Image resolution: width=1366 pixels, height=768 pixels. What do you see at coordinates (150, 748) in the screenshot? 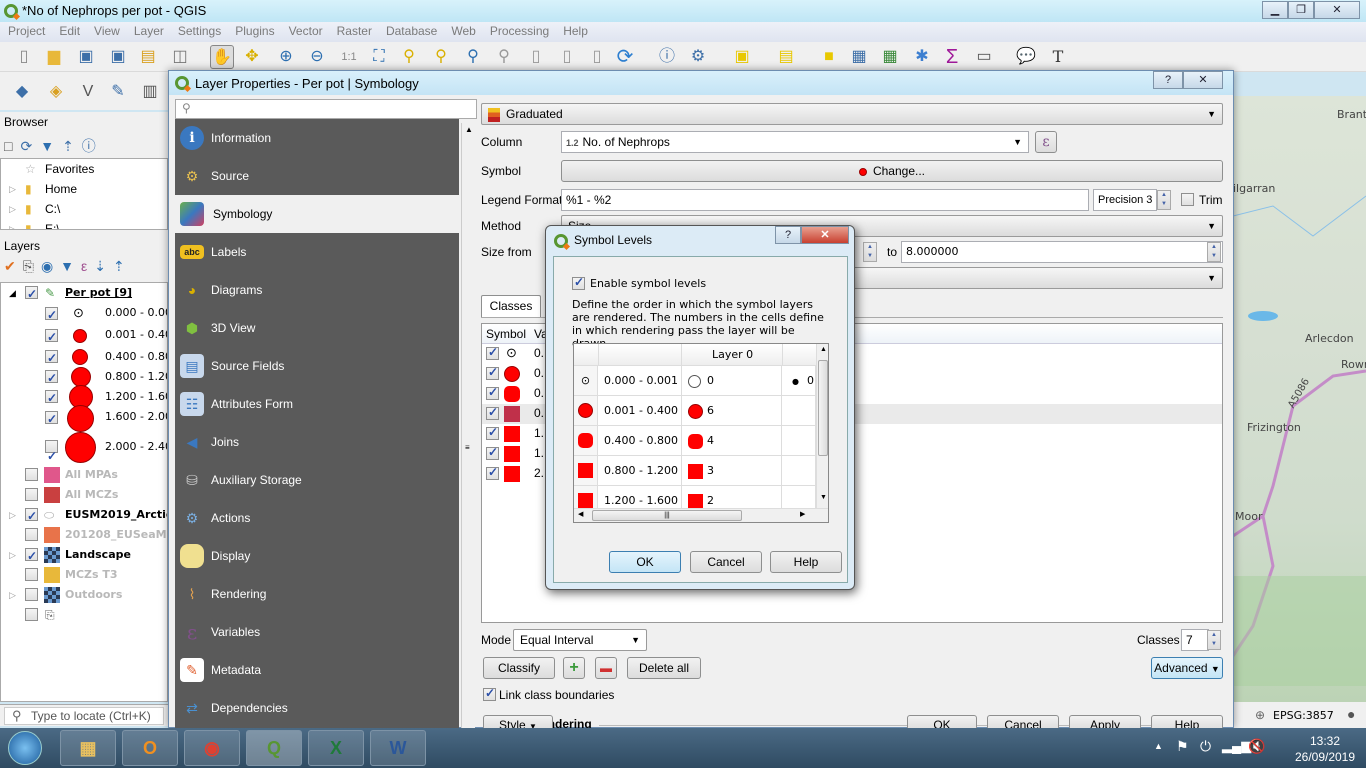
I see `taskbar-outlook: O` at bounding box center [150, 748].